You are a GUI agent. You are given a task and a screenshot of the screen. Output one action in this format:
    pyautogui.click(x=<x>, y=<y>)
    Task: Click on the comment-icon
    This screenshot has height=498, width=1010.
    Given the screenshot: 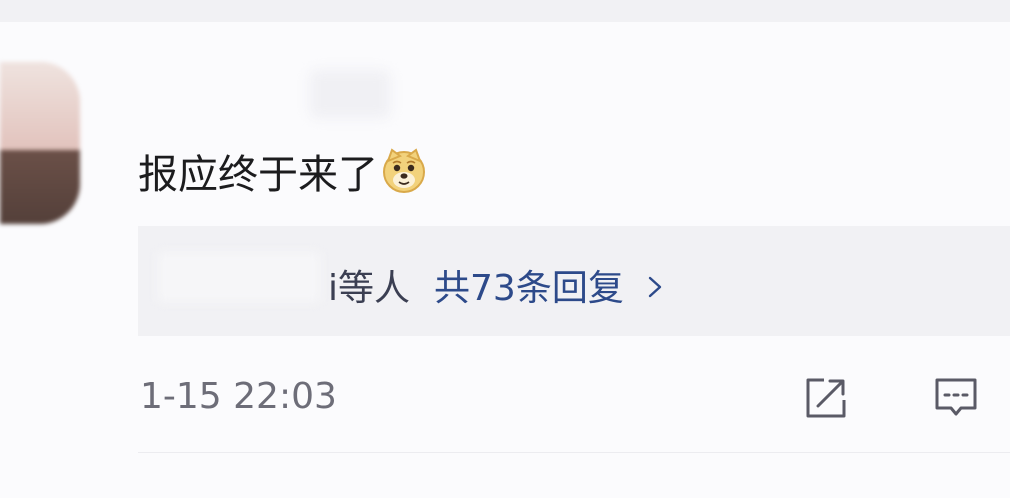 What is the action you would take?
    pyautogui.click(x=956, y=398)
    